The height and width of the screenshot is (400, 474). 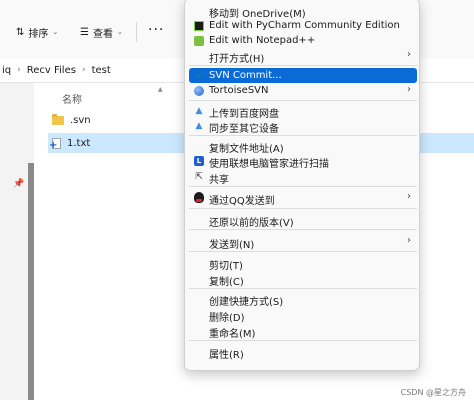 I want to click on sort-label: 排序, so click(x=38, y=34).